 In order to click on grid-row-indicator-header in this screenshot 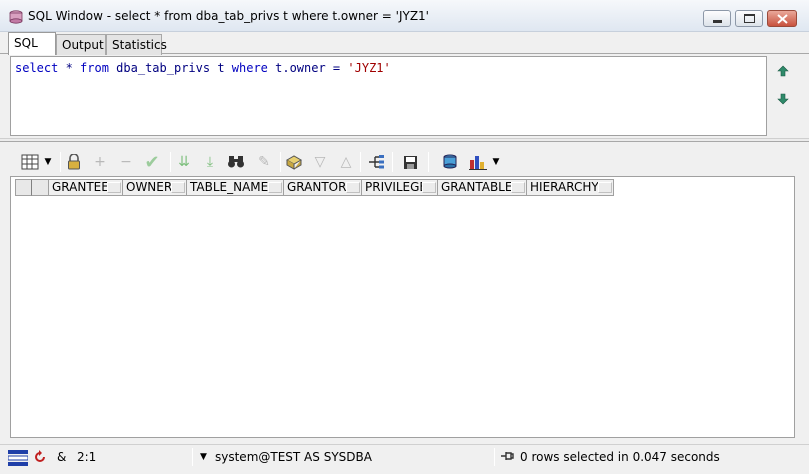, I will do `click(40, 187)`.